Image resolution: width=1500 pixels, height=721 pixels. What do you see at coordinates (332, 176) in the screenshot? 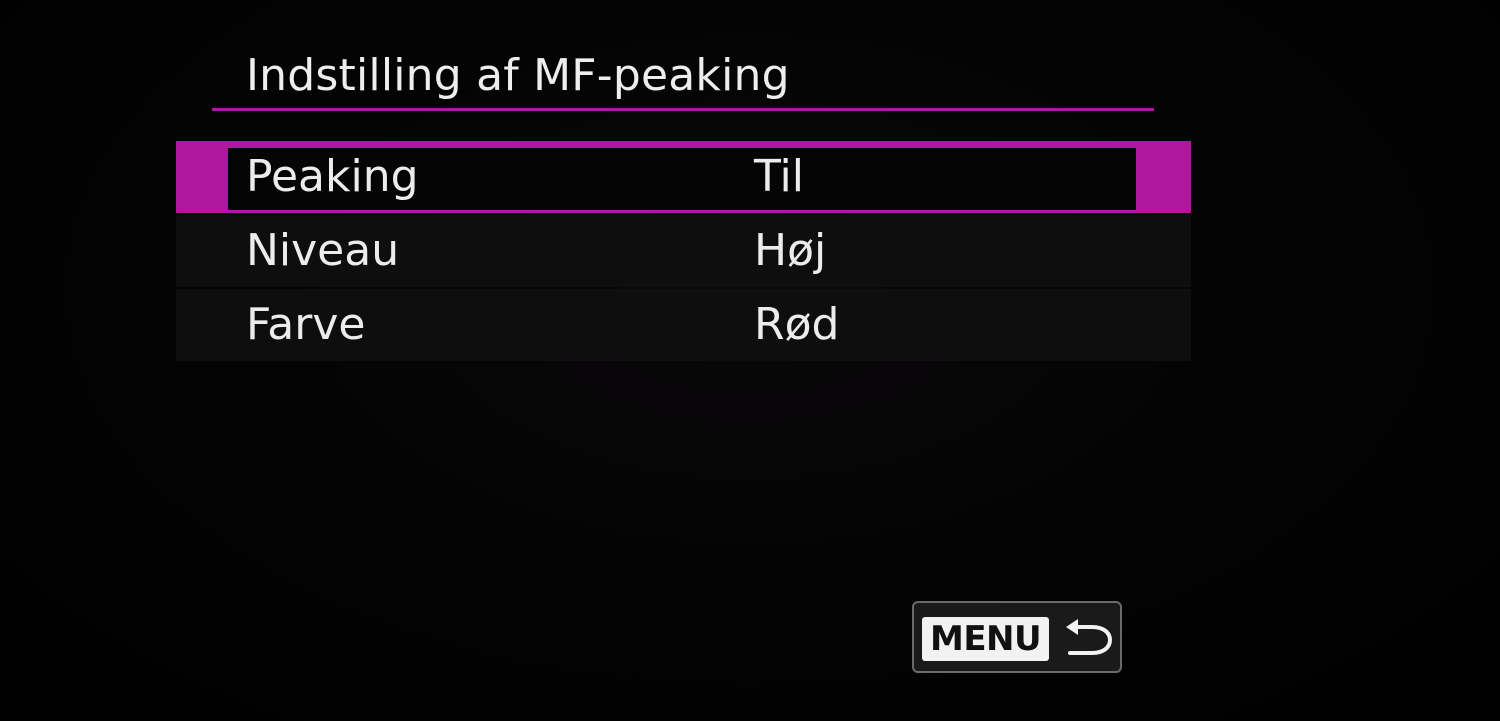
I see `menu-item-label: Peaking` at bounding box center [332, 176].